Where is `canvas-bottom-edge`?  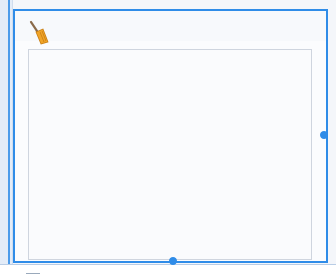 canvas-bottom-edge is located at coordinates (168, 271).